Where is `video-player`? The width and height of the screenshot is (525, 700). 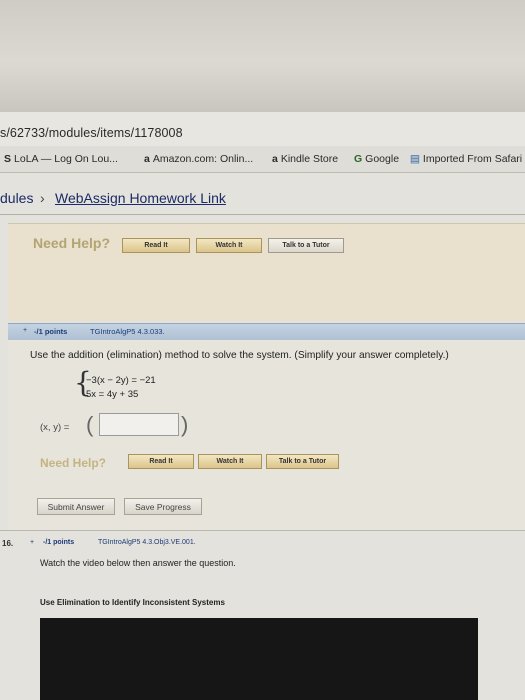
video-player is located at coordinates (259, 659).